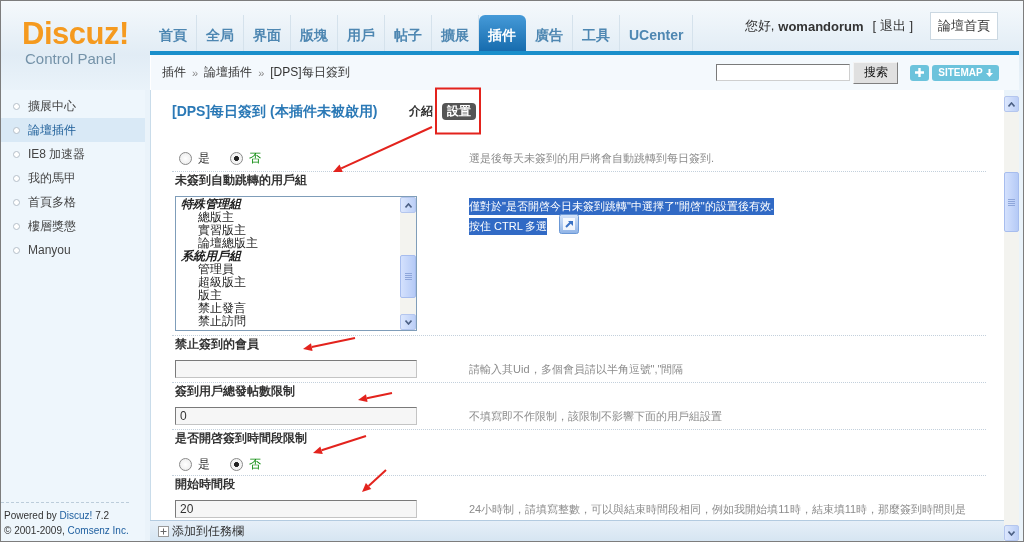 The width and height of the screenshot is (1024, 542). I want to click on setting-label: 禁止簽到的會員, so click(217, 344).